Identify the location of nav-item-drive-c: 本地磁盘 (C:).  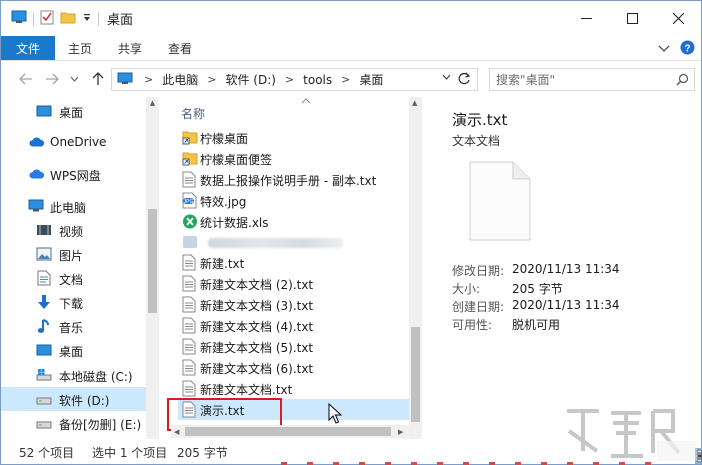
(73, 375).